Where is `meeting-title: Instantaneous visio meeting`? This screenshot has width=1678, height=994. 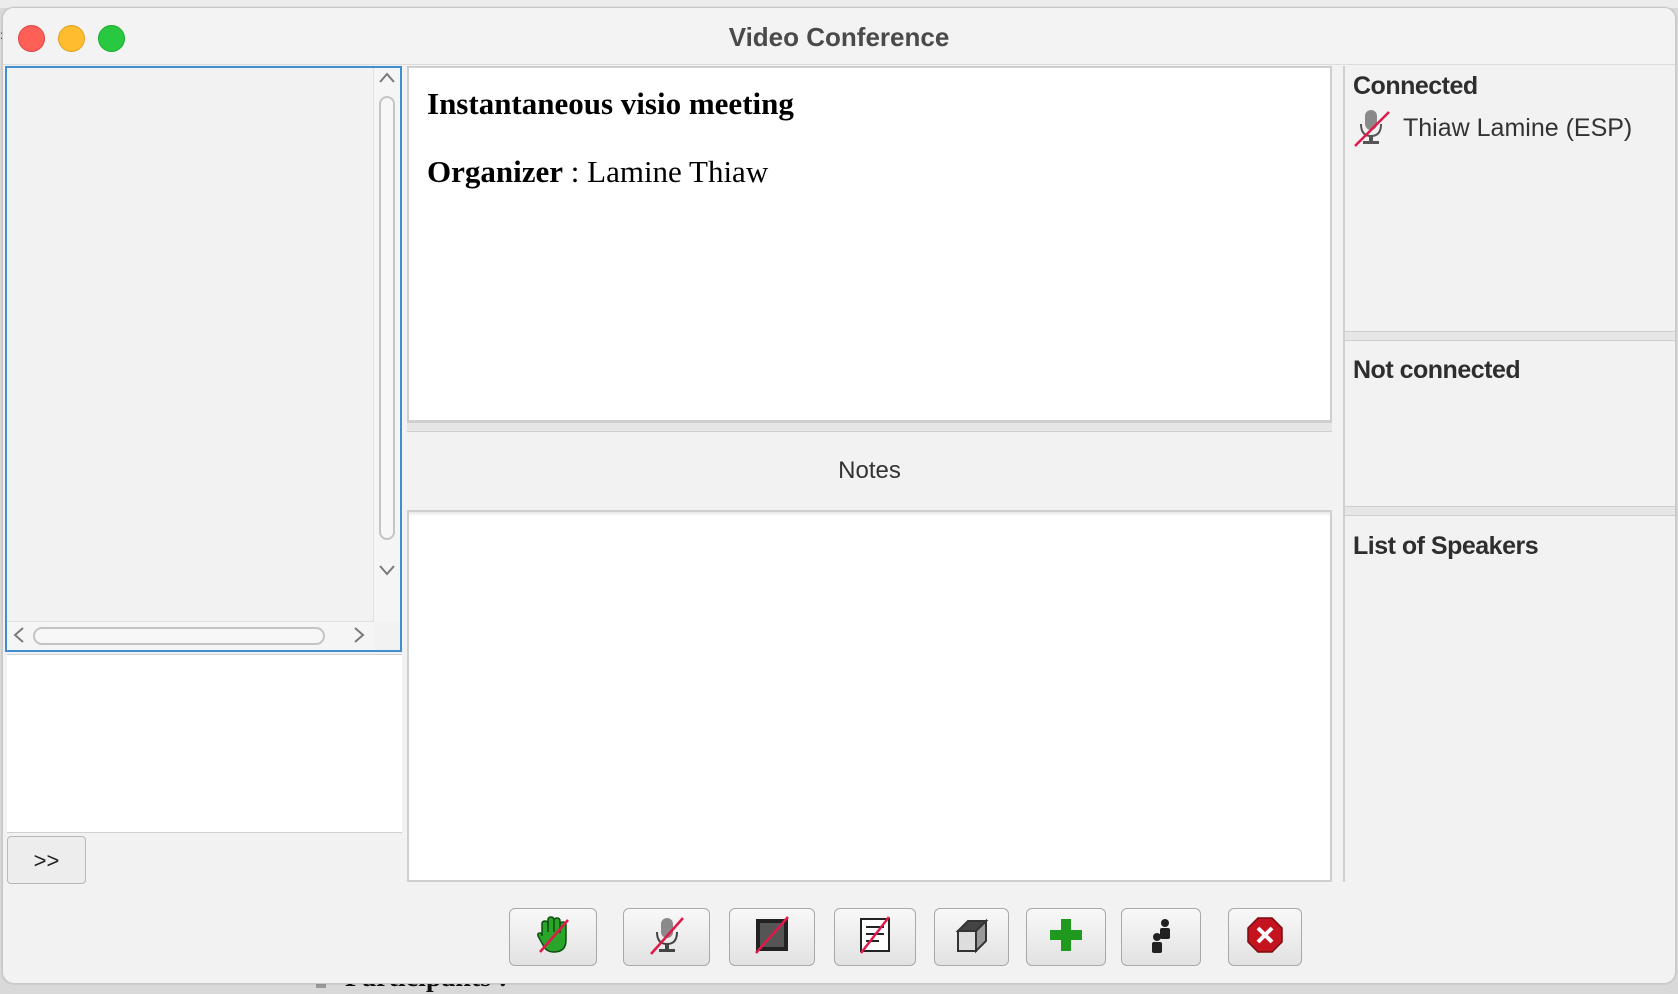 meeting-title: Instantaneous visio meeting is located at coordinates (610, 103).